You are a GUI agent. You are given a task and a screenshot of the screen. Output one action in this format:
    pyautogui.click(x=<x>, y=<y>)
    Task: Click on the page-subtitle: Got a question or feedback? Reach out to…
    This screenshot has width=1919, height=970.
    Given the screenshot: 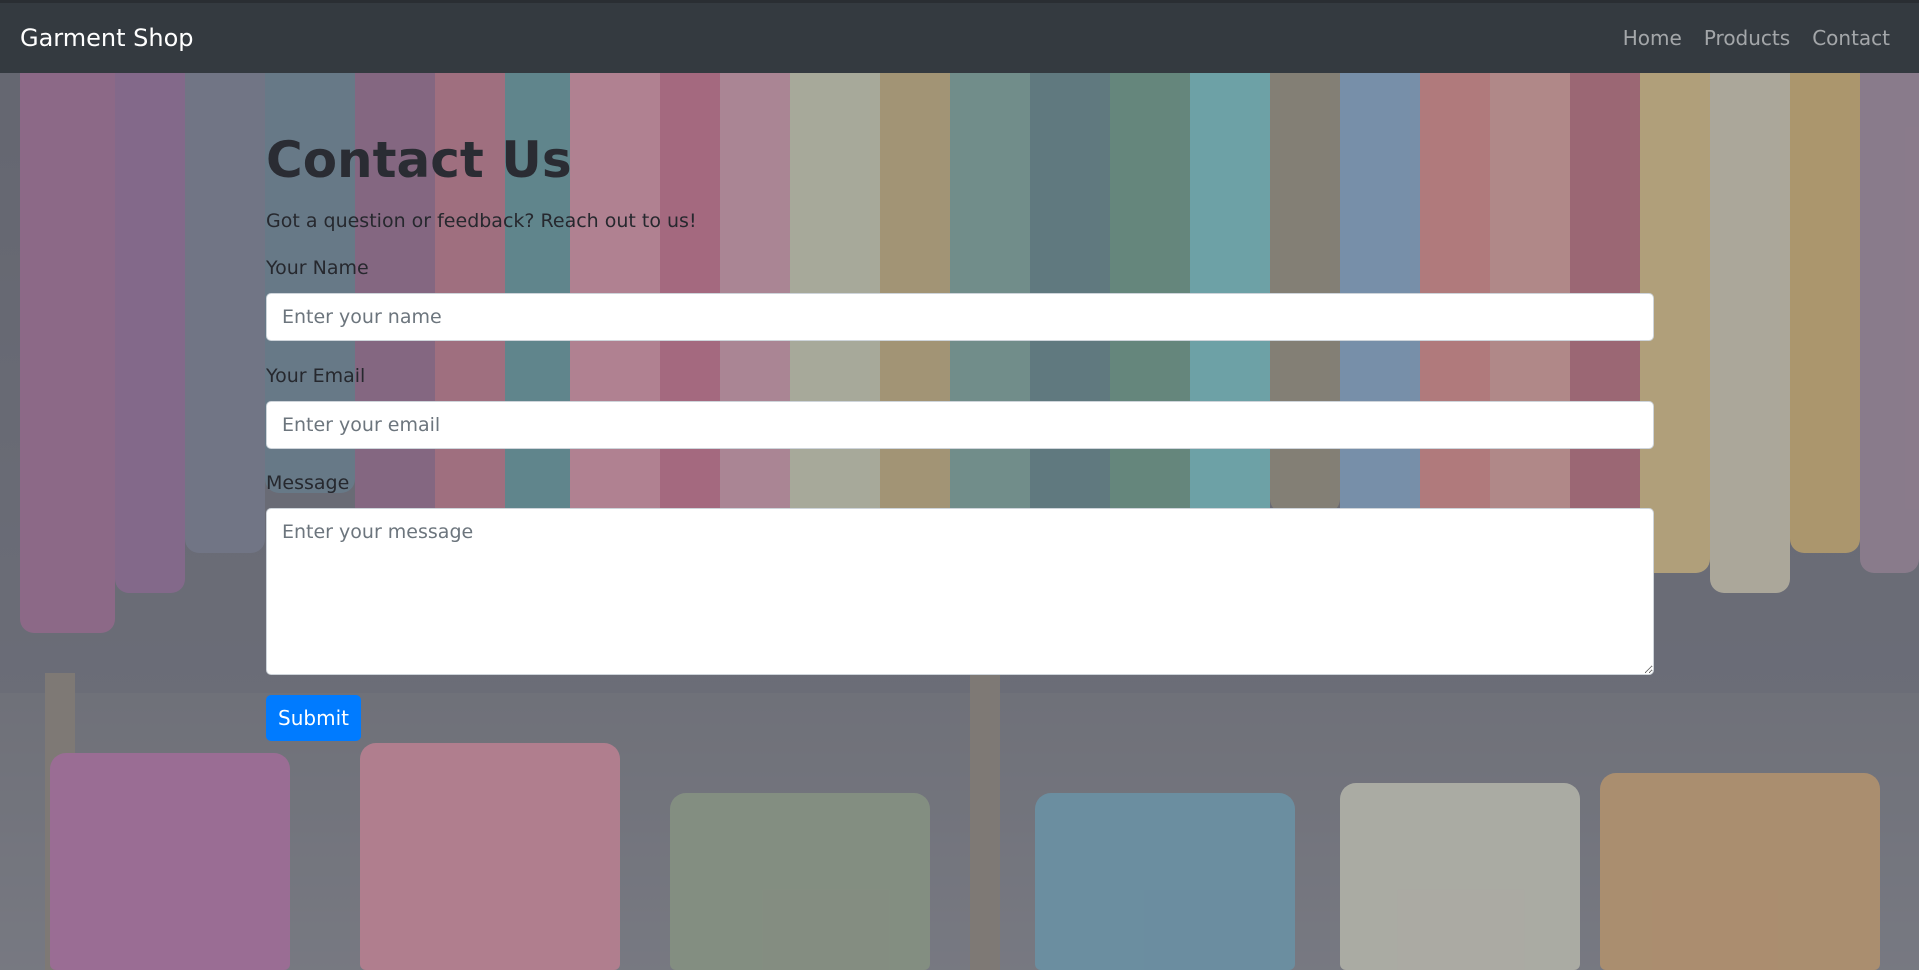 What is the action you would take?
    pyautogui.click(x=481, y=221)
    